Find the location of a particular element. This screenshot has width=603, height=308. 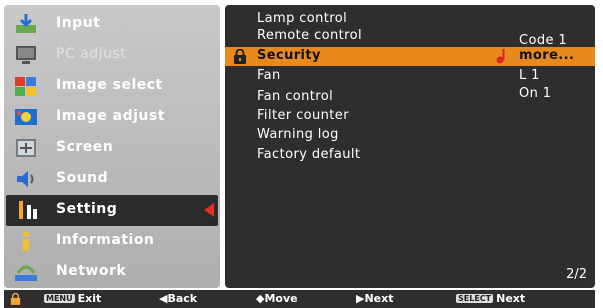

network-icon is located at coordinates (26, 273).